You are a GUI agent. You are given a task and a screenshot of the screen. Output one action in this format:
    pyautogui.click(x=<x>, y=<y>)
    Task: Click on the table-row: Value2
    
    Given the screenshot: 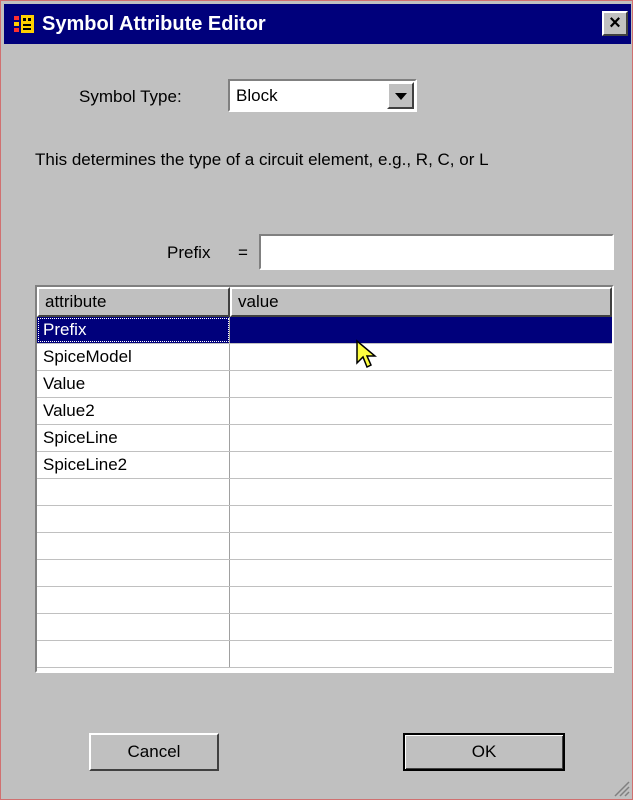 What is the action you would take?
    pyautogui.click(x=324, y=411)
    